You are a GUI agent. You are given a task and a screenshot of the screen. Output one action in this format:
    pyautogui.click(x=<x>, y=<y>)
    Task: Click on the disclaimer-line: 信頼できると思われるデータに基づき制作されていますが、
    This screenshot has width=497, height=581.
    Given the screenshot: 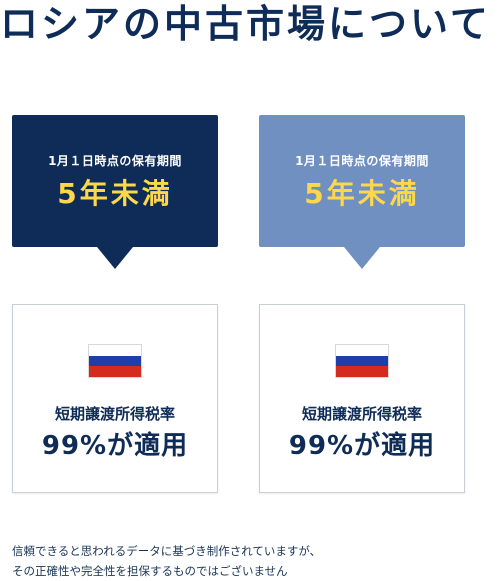 What is the action you would take?
    pyautogui.click(x=167, y=551)
    